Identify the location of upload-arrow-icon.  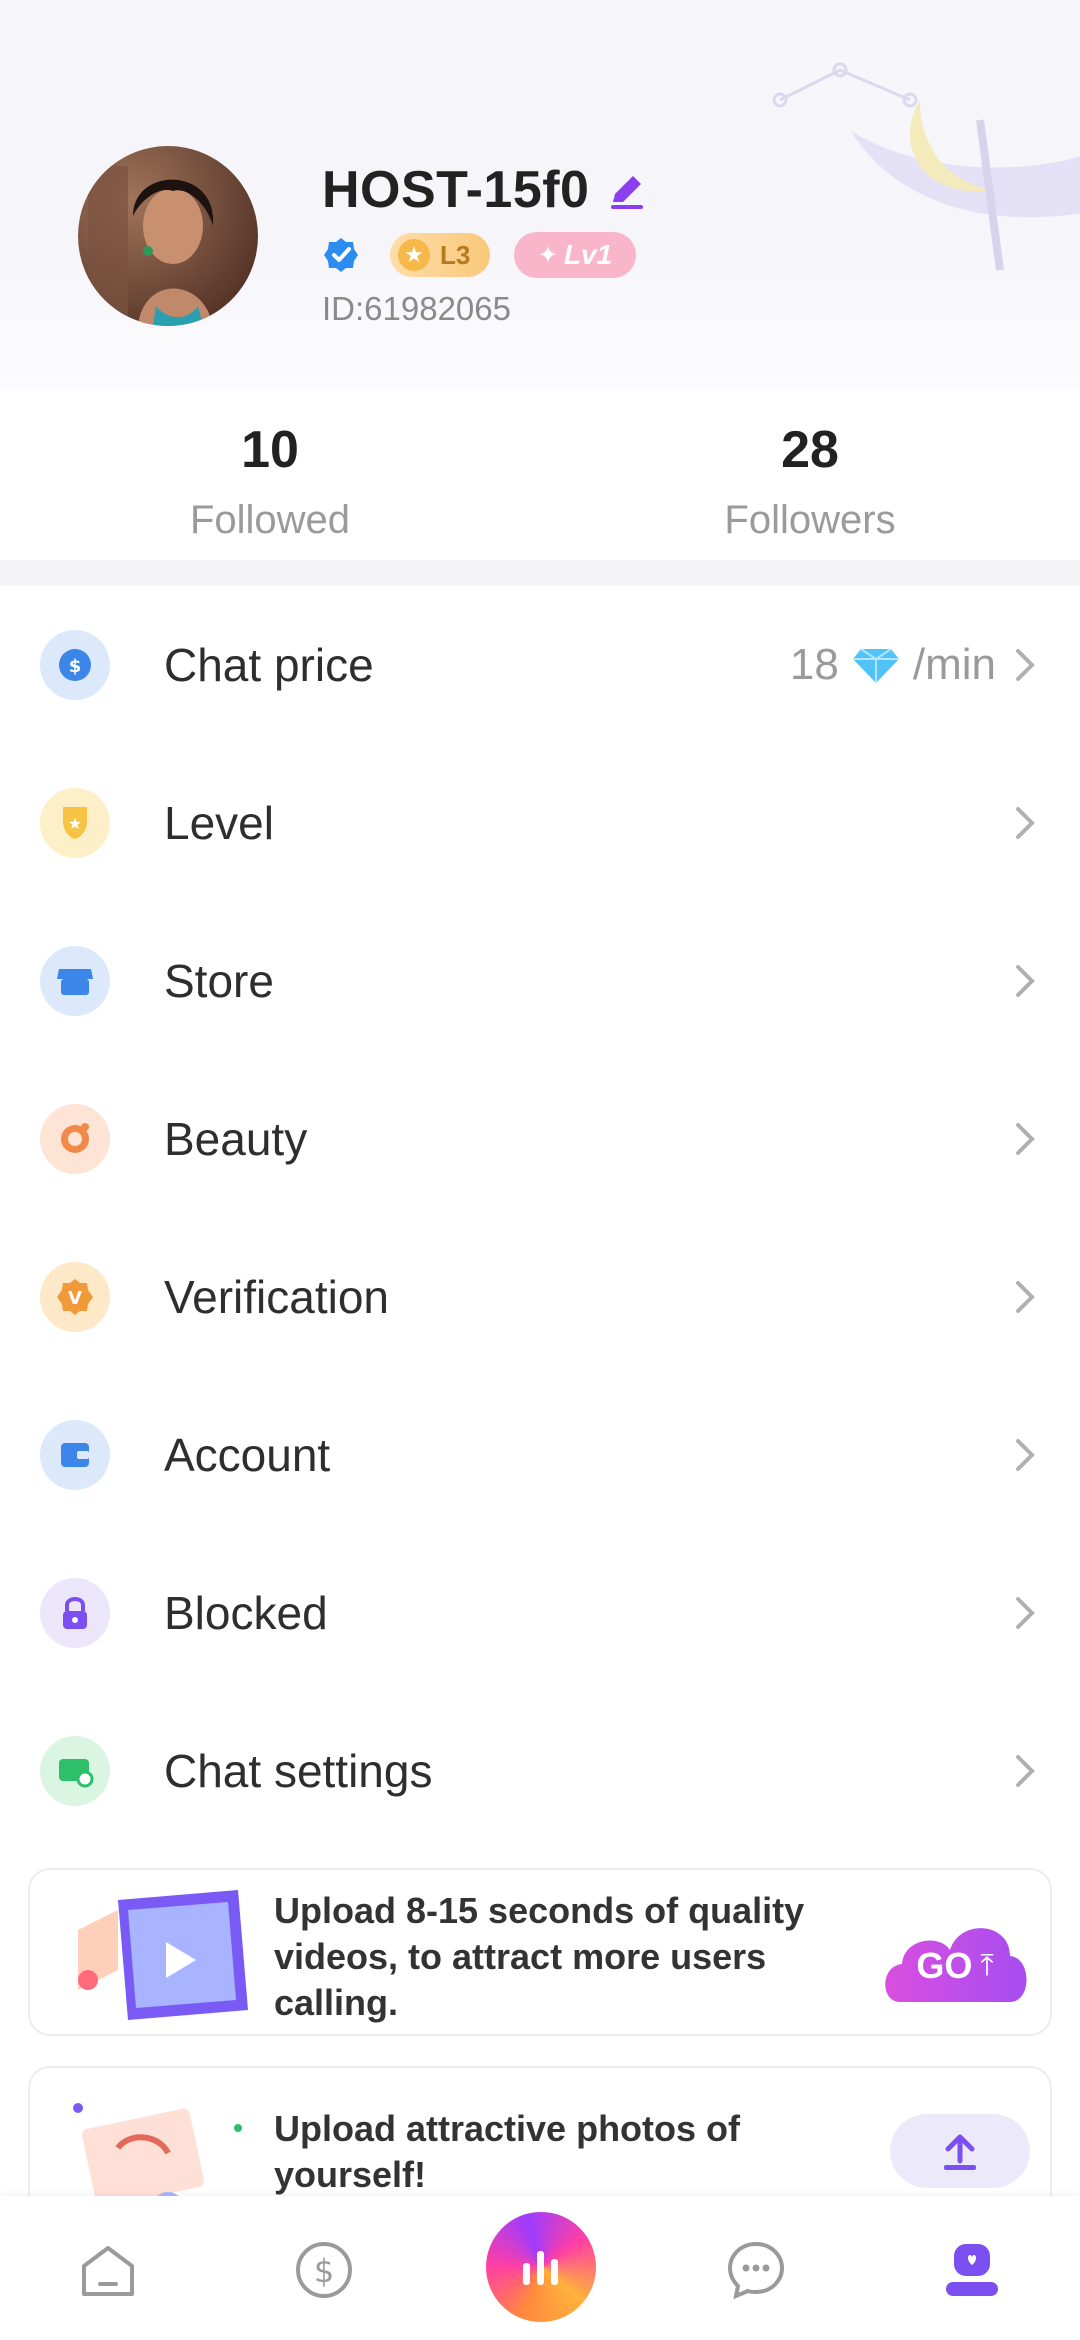
(960, 2152).